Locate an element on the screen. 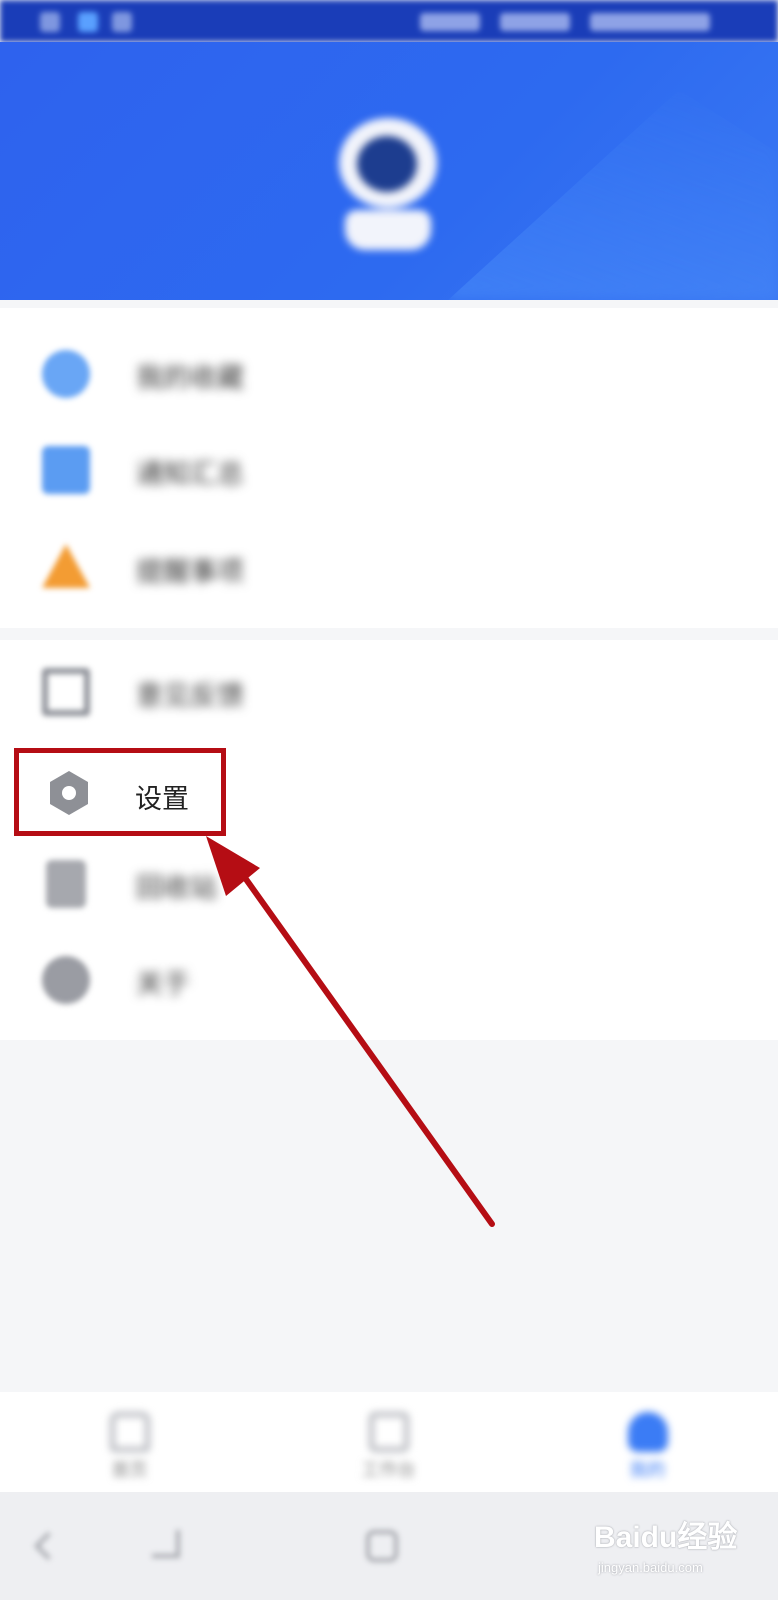 Image resolution: width=778 pixels, height=1600 pixels. trash-icon is located at coordinates (66, 884).